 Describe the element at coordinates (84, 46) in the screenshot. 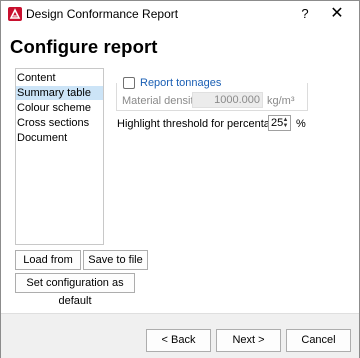

I see `page-title: Configure report` at that location.